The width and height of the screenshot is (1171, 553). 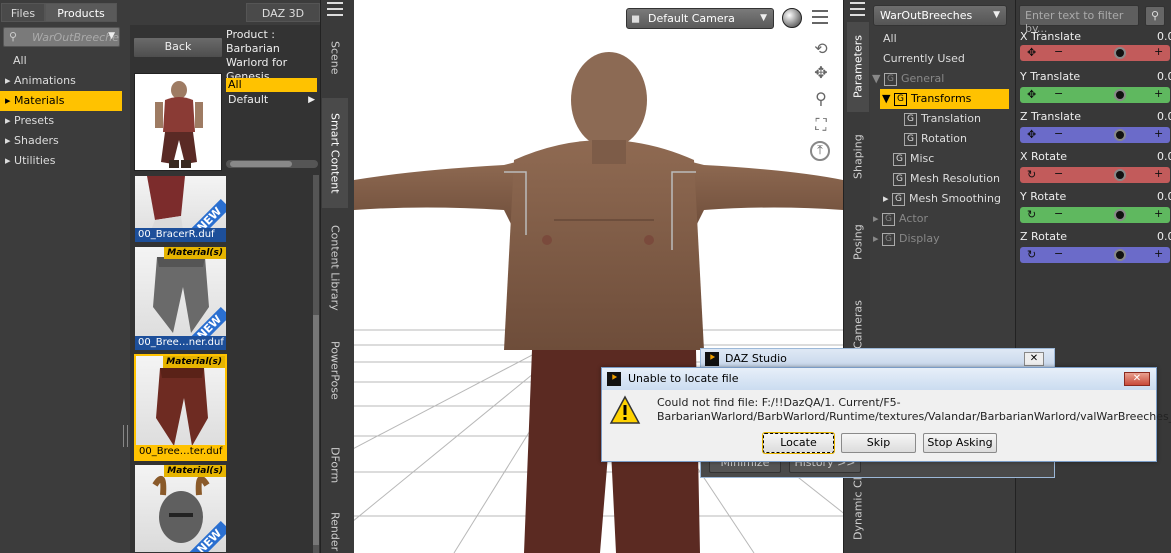 I want to click on tree-label: Mesh Smoothing, so click(x=955, y=198).